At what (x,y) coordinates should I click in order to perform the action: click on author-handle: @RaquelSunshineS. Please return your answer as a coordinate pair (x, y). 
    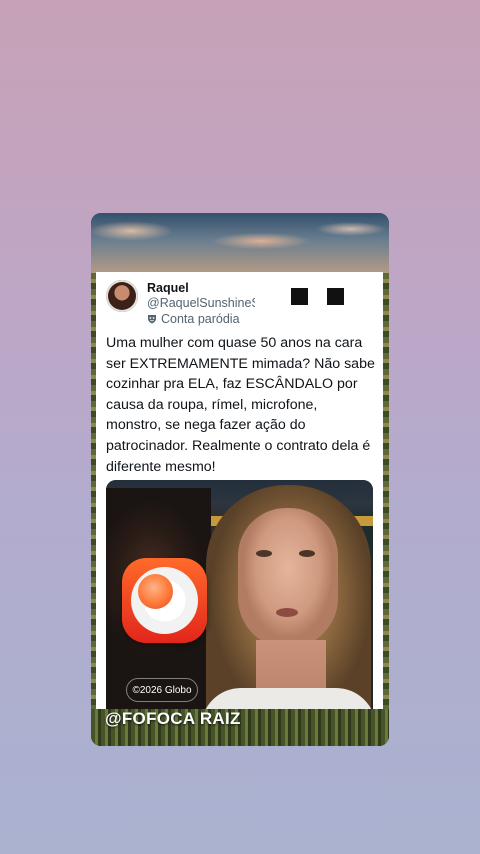
    Looking at the image, I should click on (201, 303).